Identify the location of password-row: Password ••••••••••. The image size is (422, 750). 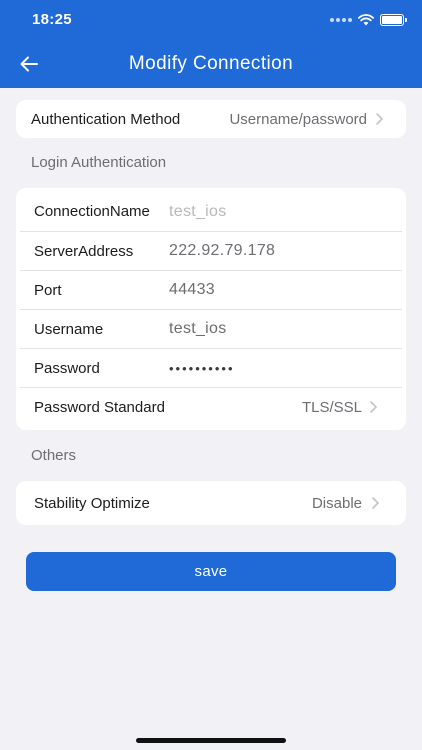
(211, 367).